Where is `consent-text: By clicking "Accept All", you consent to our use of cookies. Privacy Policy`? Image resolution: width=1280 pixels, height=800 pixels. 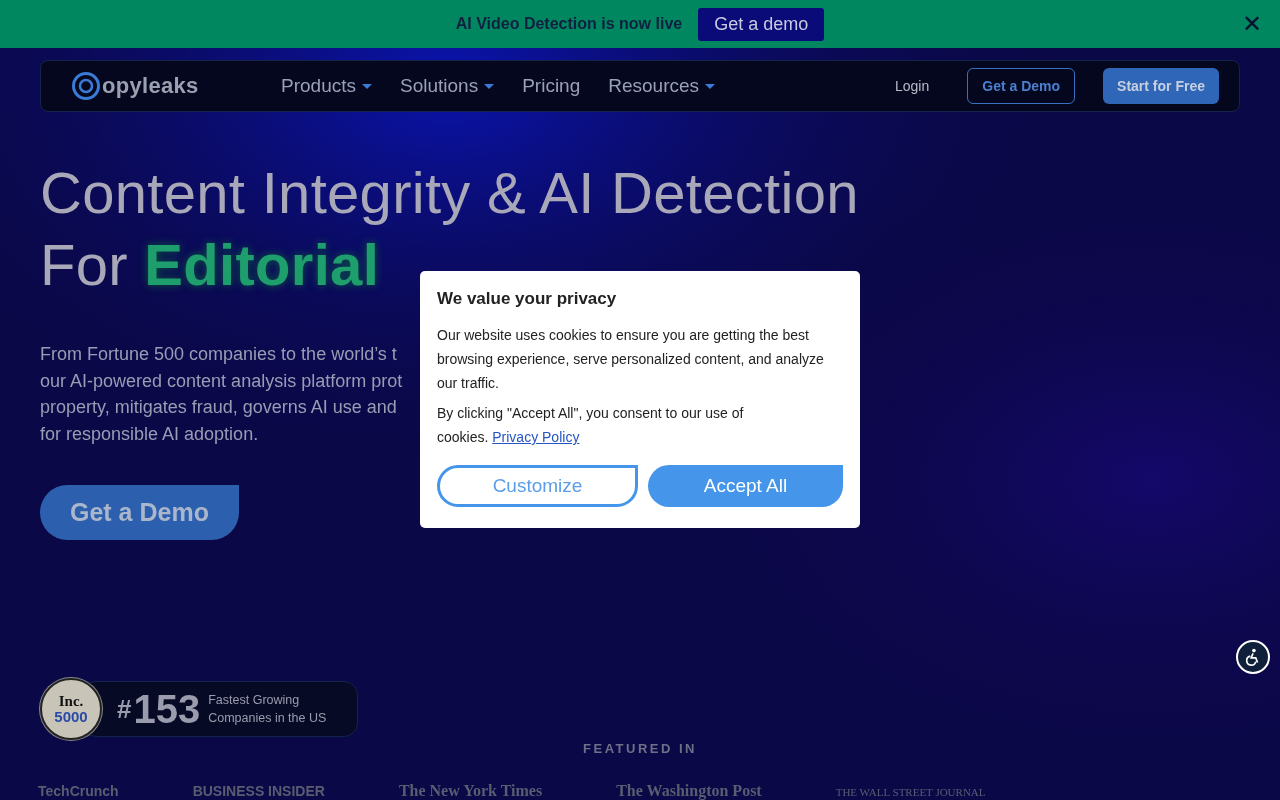 consent-text: By clicking "Accept All", you consent to our use of cookies. Privacy Policy is located at coordinates (591, 425).